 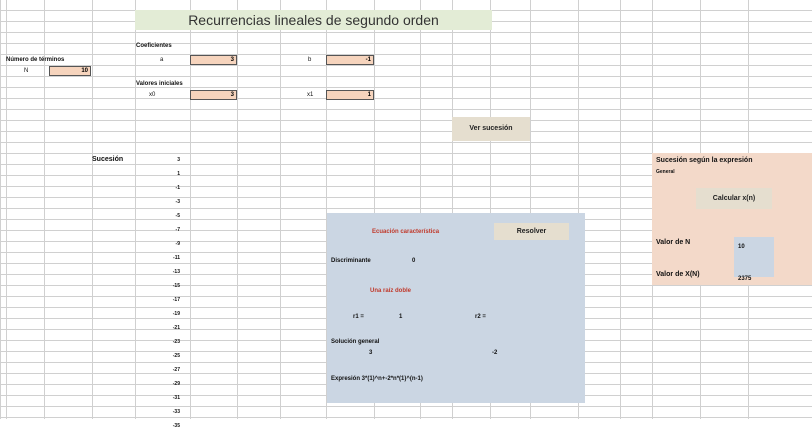 What do you see at coordinates (406, 232) in the screenshot?
I see `char-title: Ecuación característica` at bounding box center [406, 232].